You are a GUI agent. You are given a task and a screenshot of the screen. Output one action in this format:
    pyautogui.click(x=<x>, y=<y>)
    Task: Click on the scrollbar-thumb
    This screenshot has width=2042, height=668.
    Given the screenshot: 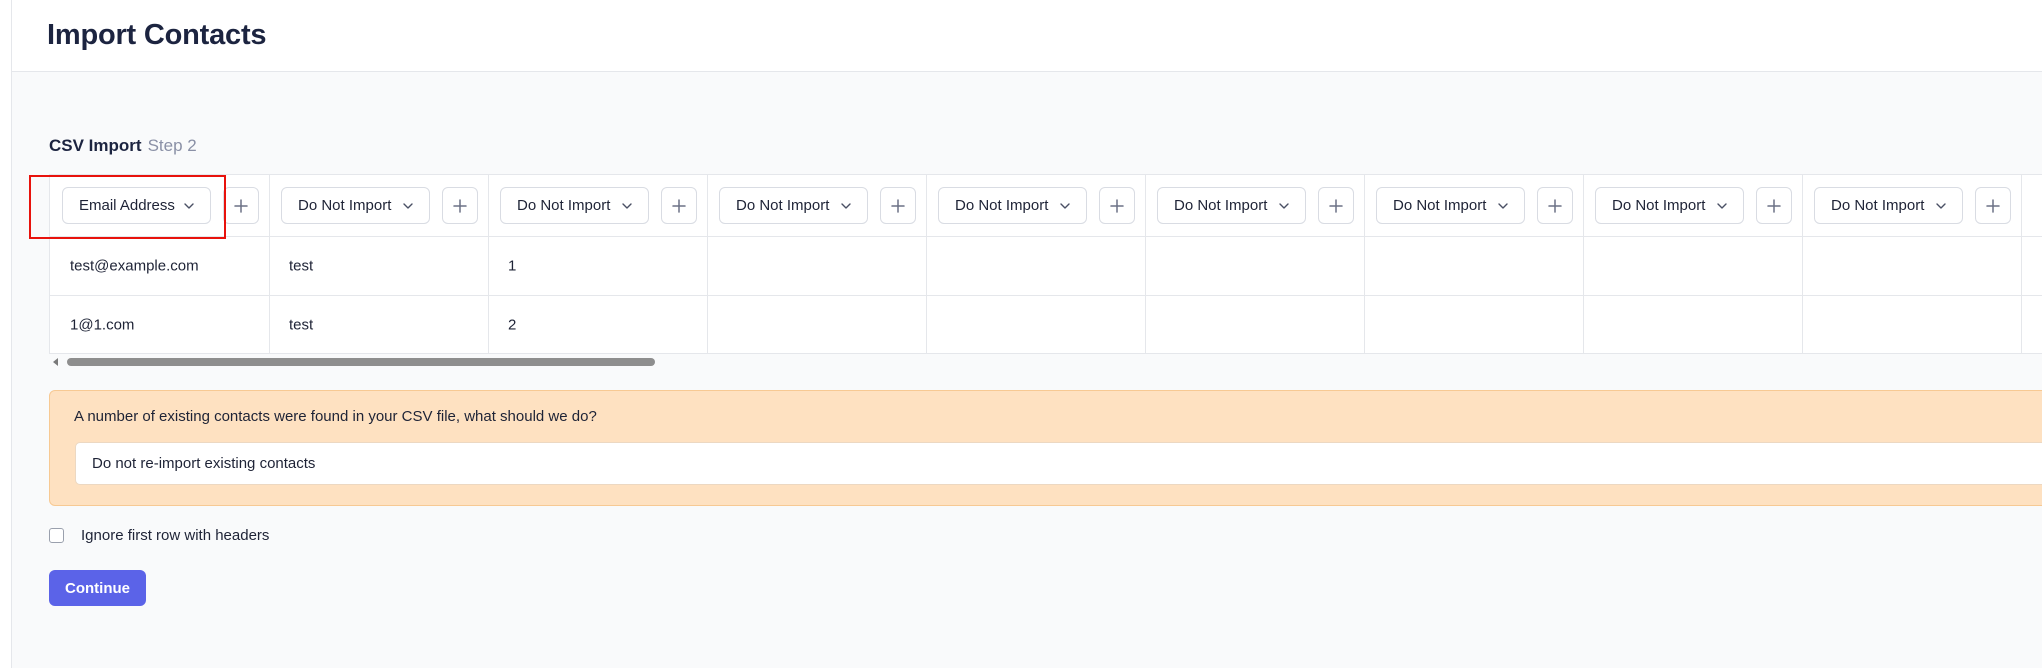 What is the action you would take?
    pyautogui.click(x=361, y=362)
    